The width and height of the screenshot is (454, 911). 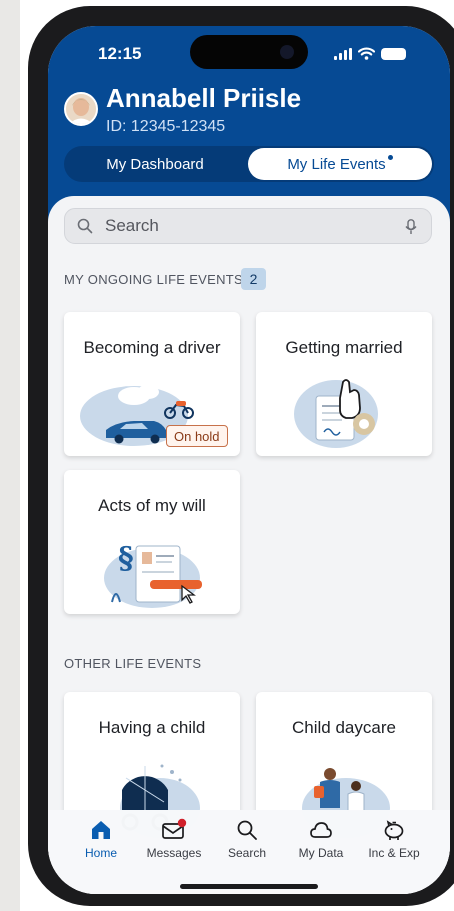 What do you see at coordinates (394, 853) in the screenshot?
I see `tab-label: Inc & Exp` at bounding box center [394, 853].